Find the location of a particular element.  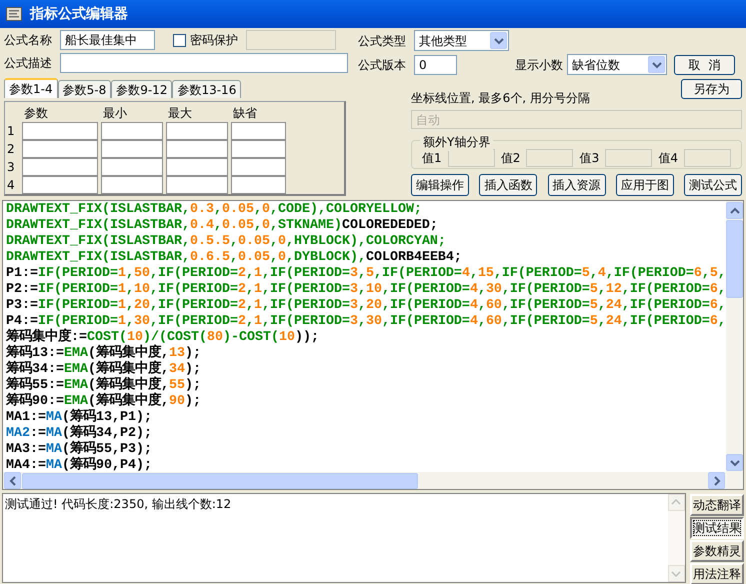

column-header: 缺省 is located at coordinates (245, 113).